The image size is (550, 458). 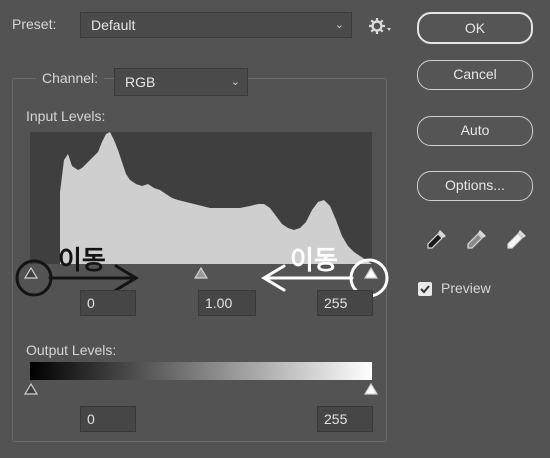 What do you see at coordinates (437, 239) in the screenshot?
I see `black-eyedropper-icon` at bounding box center [437, 239].